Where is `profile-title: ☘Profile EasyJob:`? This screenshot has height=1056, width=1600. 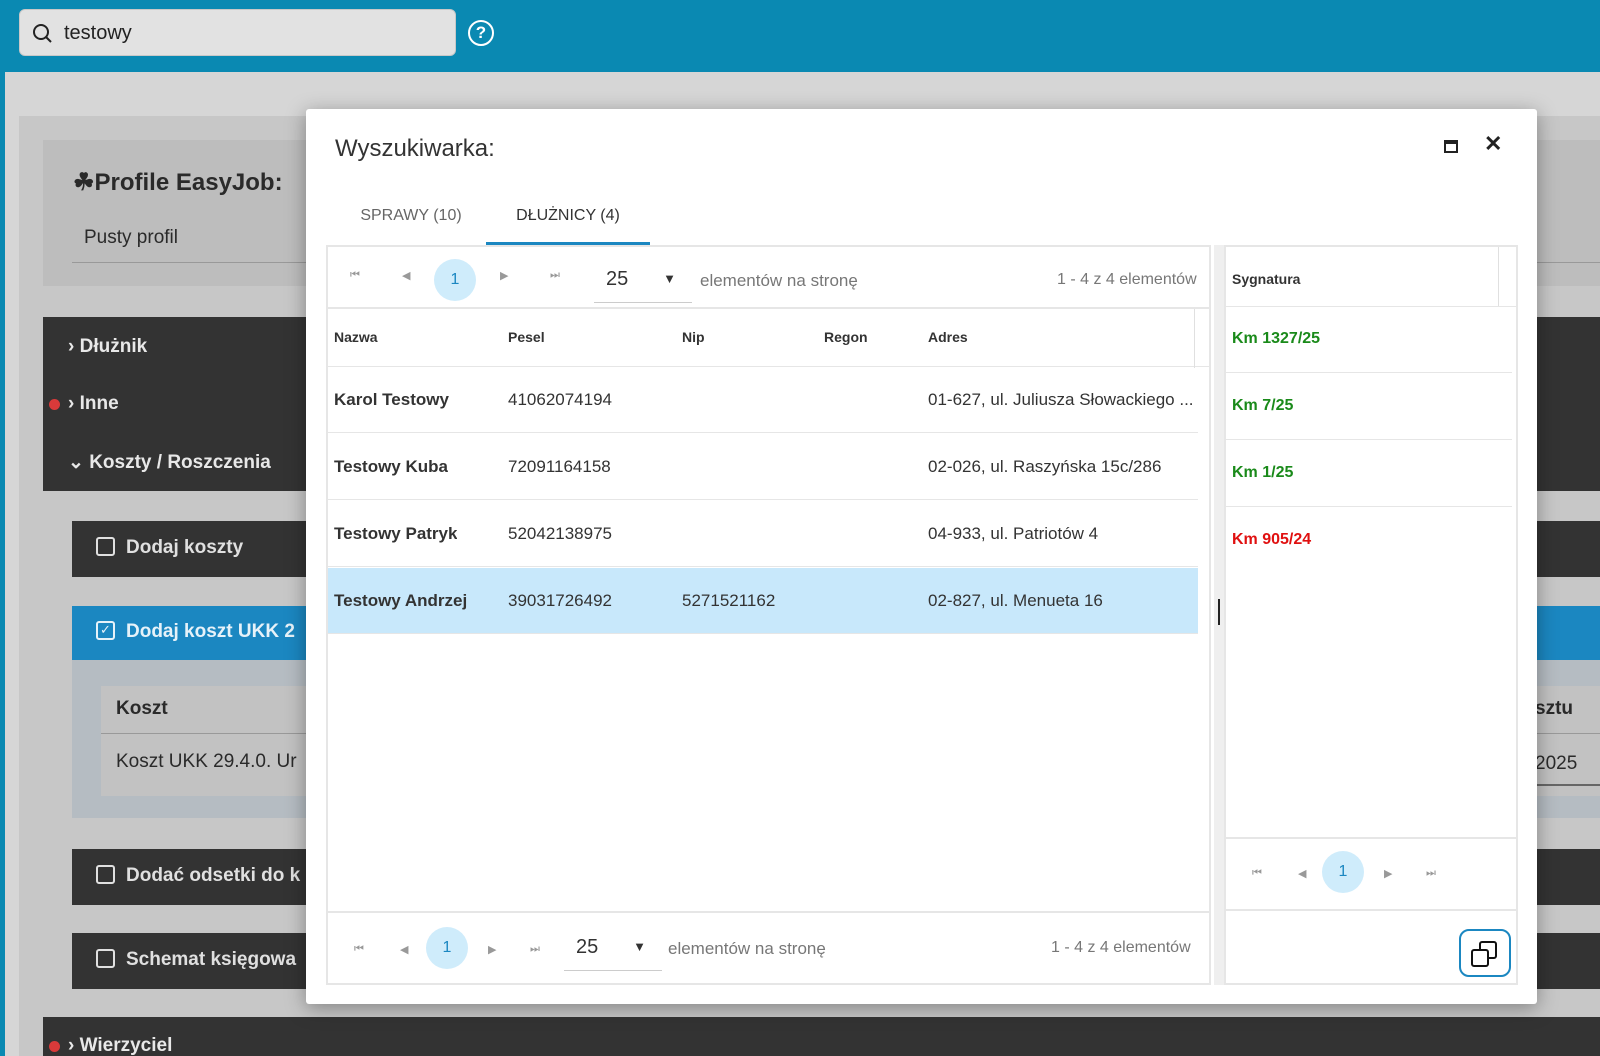 profile-title: ☘Profile EasyJob: is located at coordinates (178, 182).